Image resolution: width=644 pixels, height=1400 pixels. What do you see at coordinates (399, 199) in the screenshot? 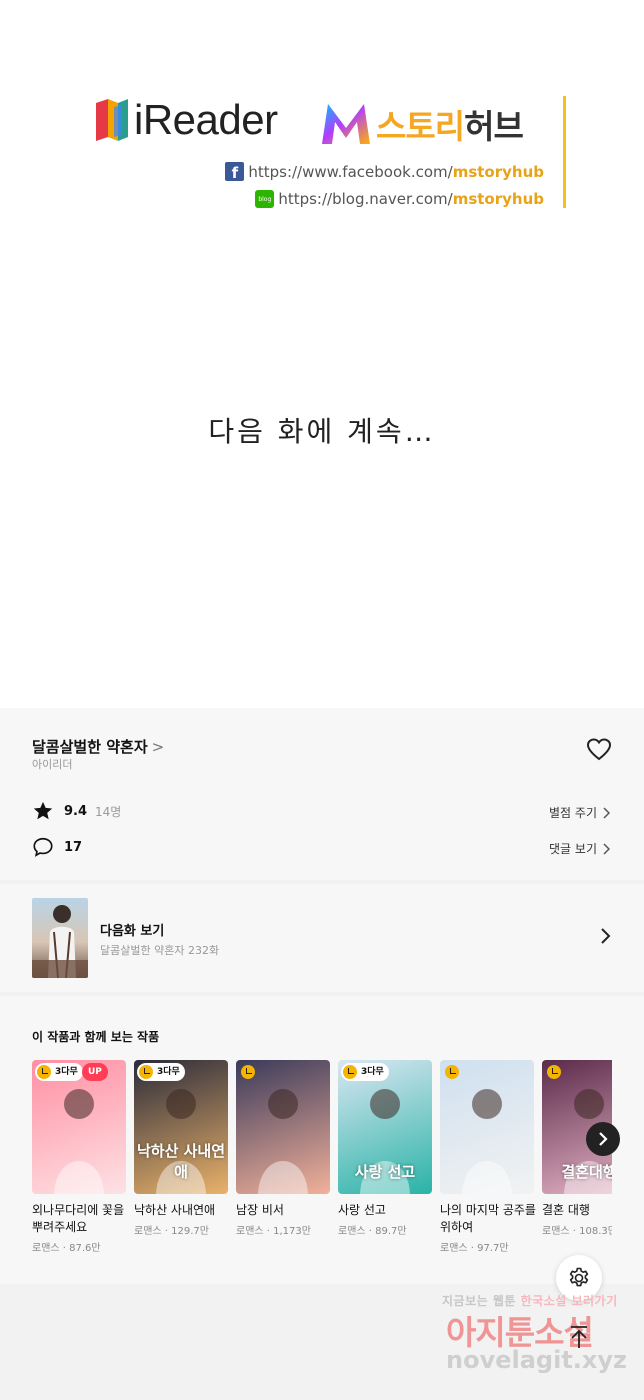
I see `naver-blog-link: blog https://blog.naver.com/mstoryhub` at bounding box center [399, 199].